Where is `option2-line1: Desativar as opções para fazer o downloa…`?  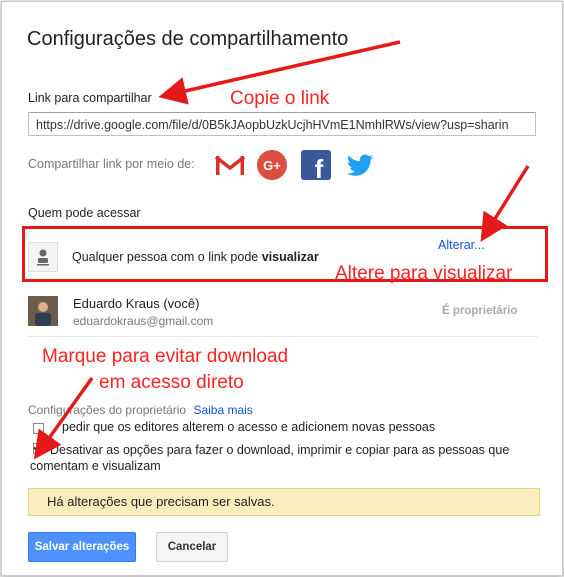
option2-line1: Desativar as opções para fazer o downloa… is located at coordinates (280, 450).